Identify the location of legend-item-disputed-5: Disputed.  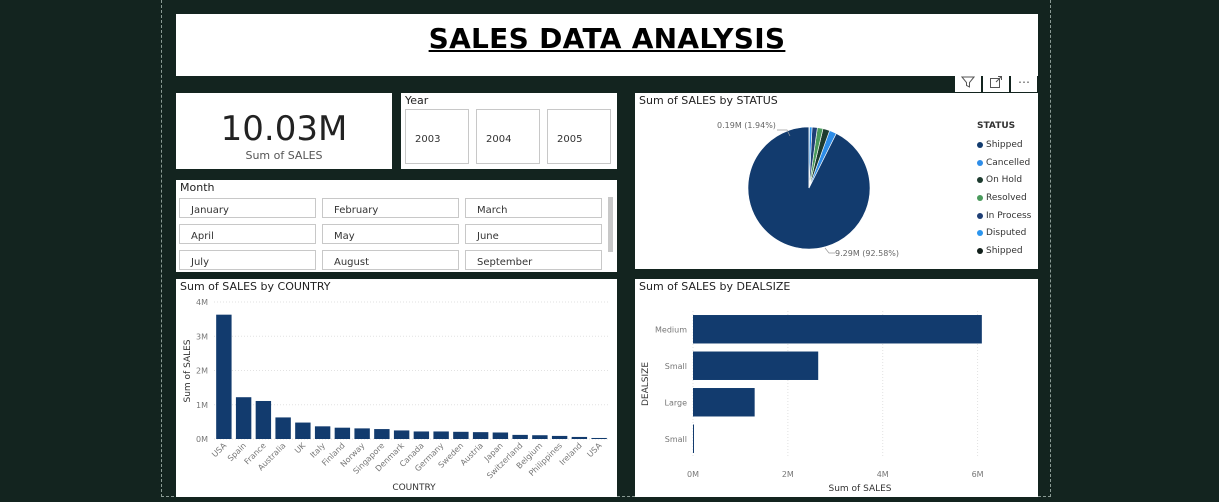
(1004, 233).